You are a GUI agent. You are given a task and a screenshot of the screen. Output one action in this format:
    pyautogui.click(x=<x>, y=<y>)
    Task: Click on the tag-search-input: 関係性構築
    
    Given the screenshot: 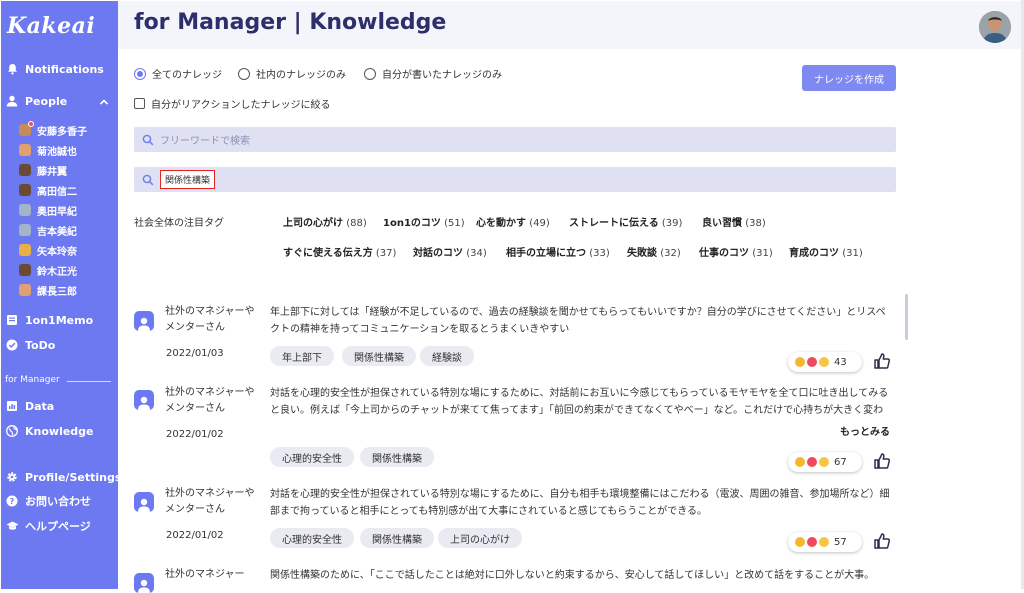 What is the action you would take?
    pyautogui.click(x=515, y=179)
    